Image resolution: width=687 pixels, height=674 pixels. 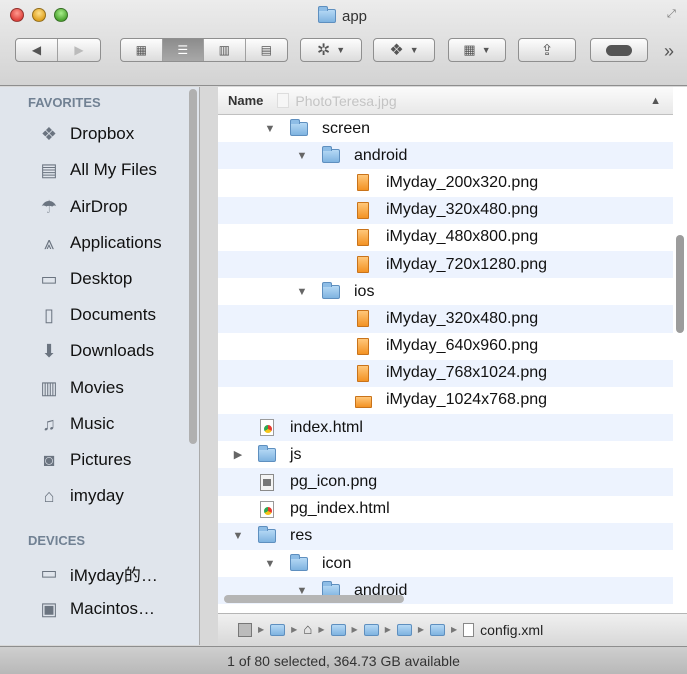 I want to click on list-item: ▼ ios, so click(x=445, y=292).